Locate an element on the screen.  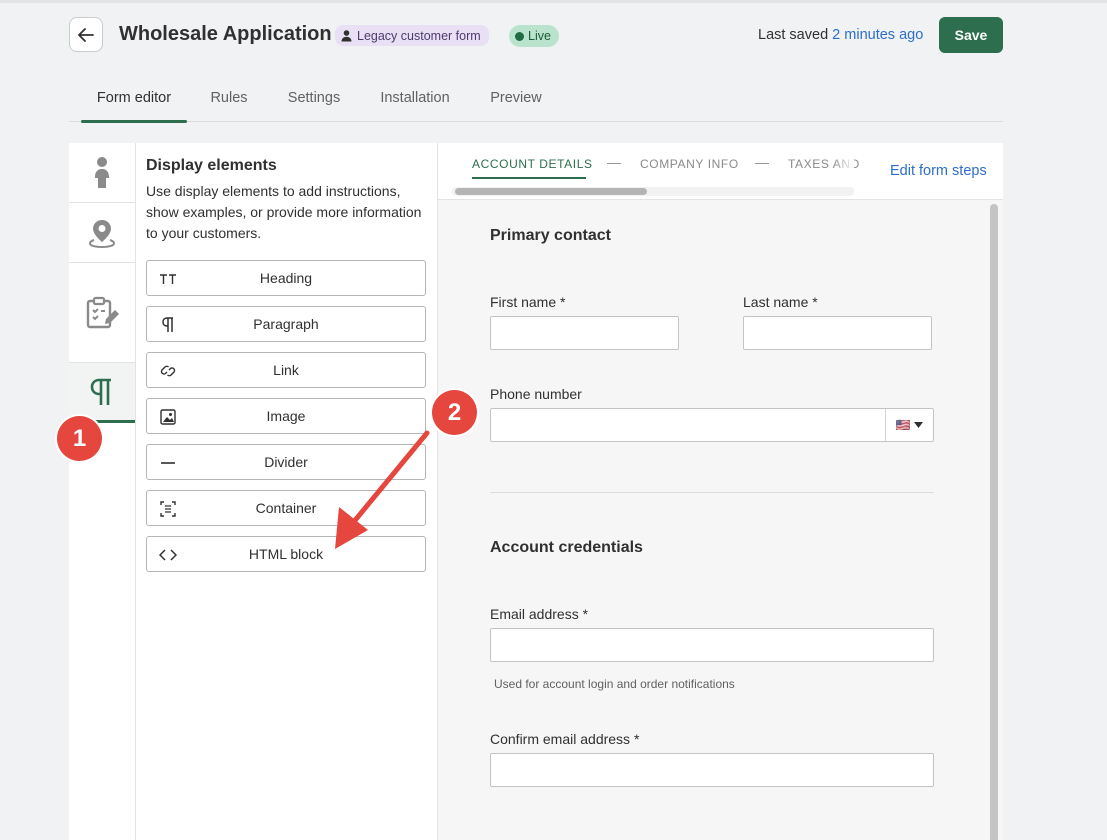
annotation-arrow is located at coordinates (382, 489).